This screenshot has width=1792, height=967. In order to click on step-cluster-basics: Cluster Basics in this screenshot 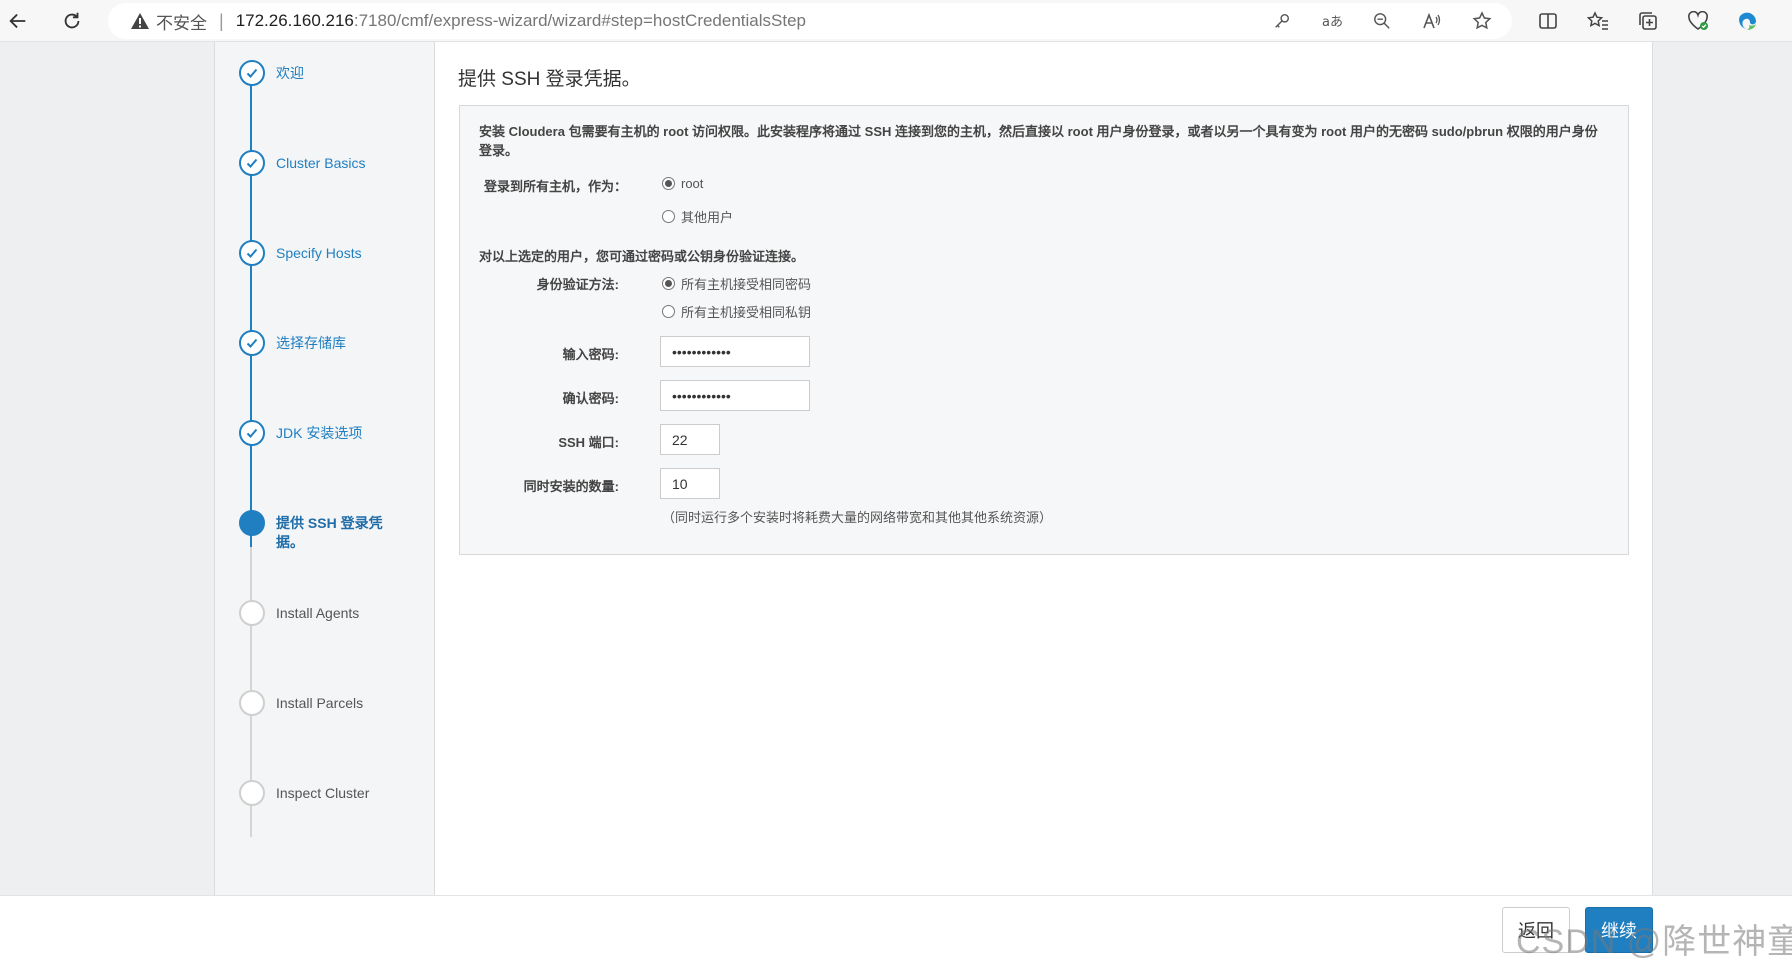, I will do `click(317, 163)`.